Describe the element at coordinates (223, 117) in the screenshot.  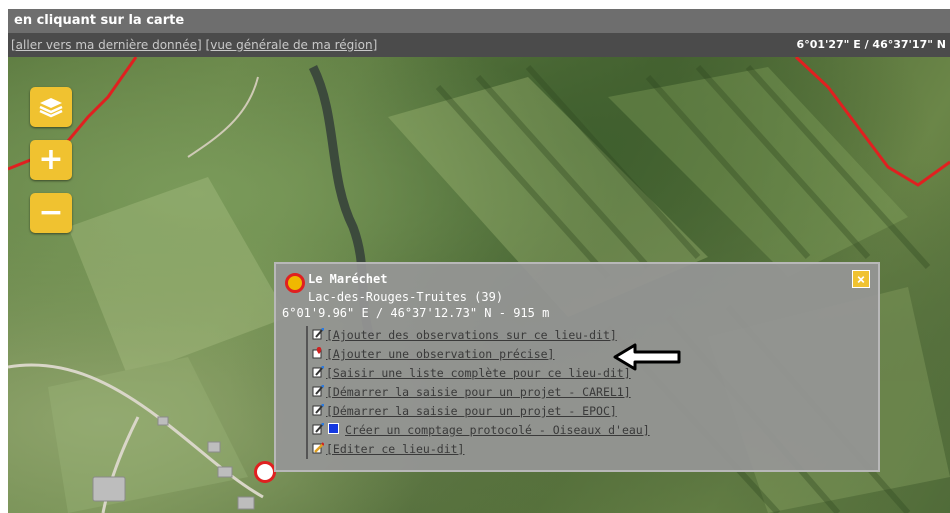
I see `track` at that location.